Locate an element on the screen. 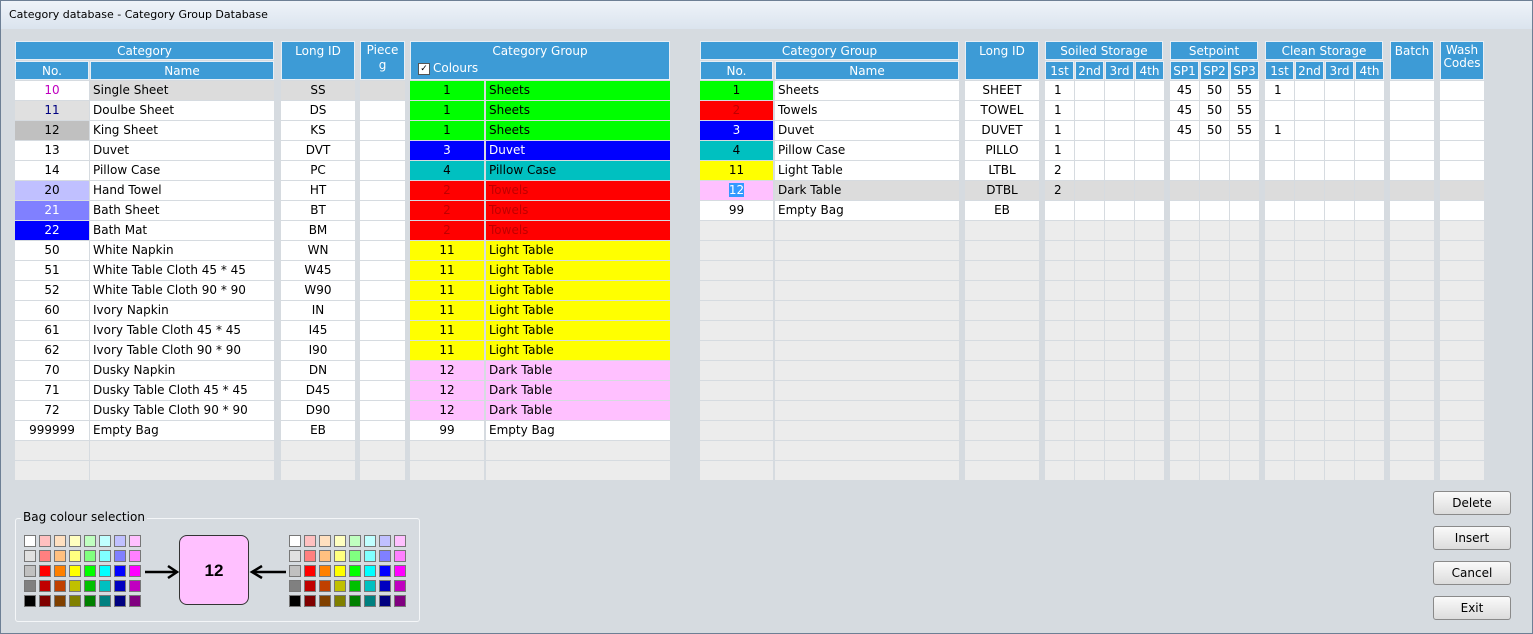 The width and height of the screenshot is (1533, 634). group-long-id-cell: SHEET is located at coordinates (1002, 90).